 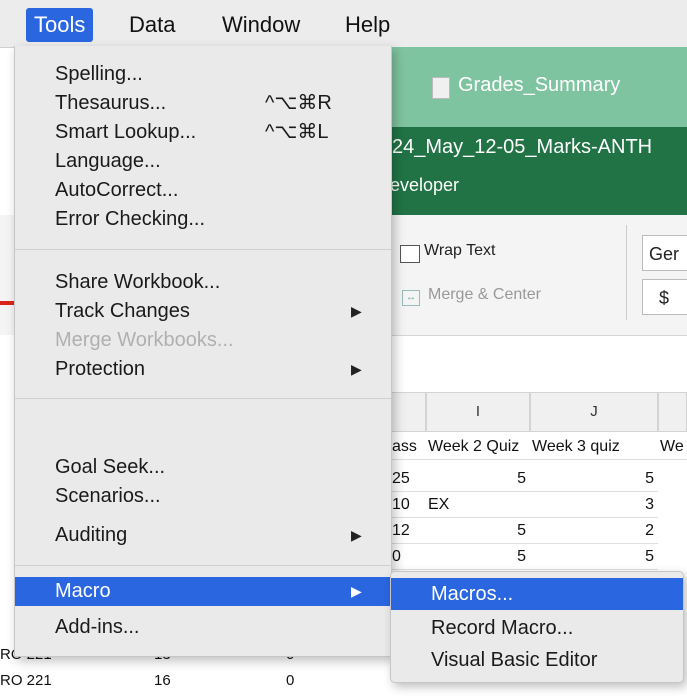 I want to click on merge-center-icon: ↔, so click(x=411, y=298).